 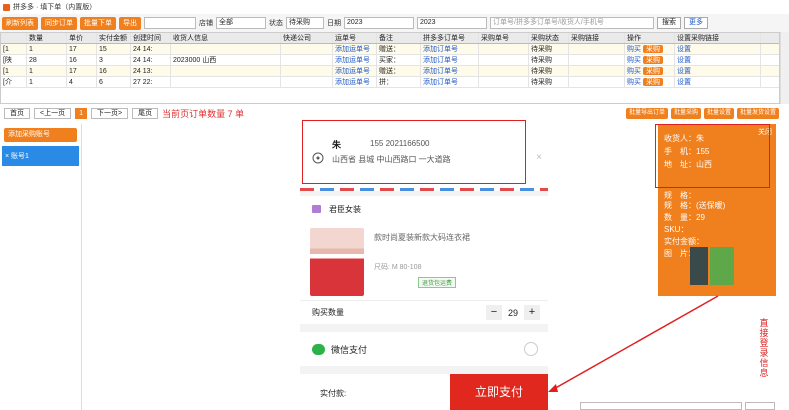 I want to click on cell: 6, so click(x=114, y=82).